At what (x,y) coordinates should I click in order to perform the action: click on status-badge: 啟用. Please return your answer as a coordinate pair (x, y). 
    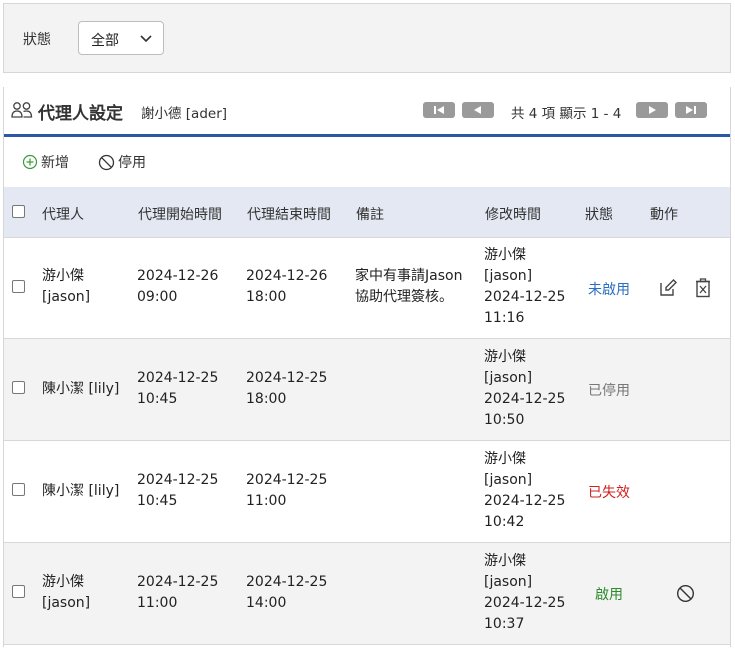
    Looking at the image, I should click on (609, 595).